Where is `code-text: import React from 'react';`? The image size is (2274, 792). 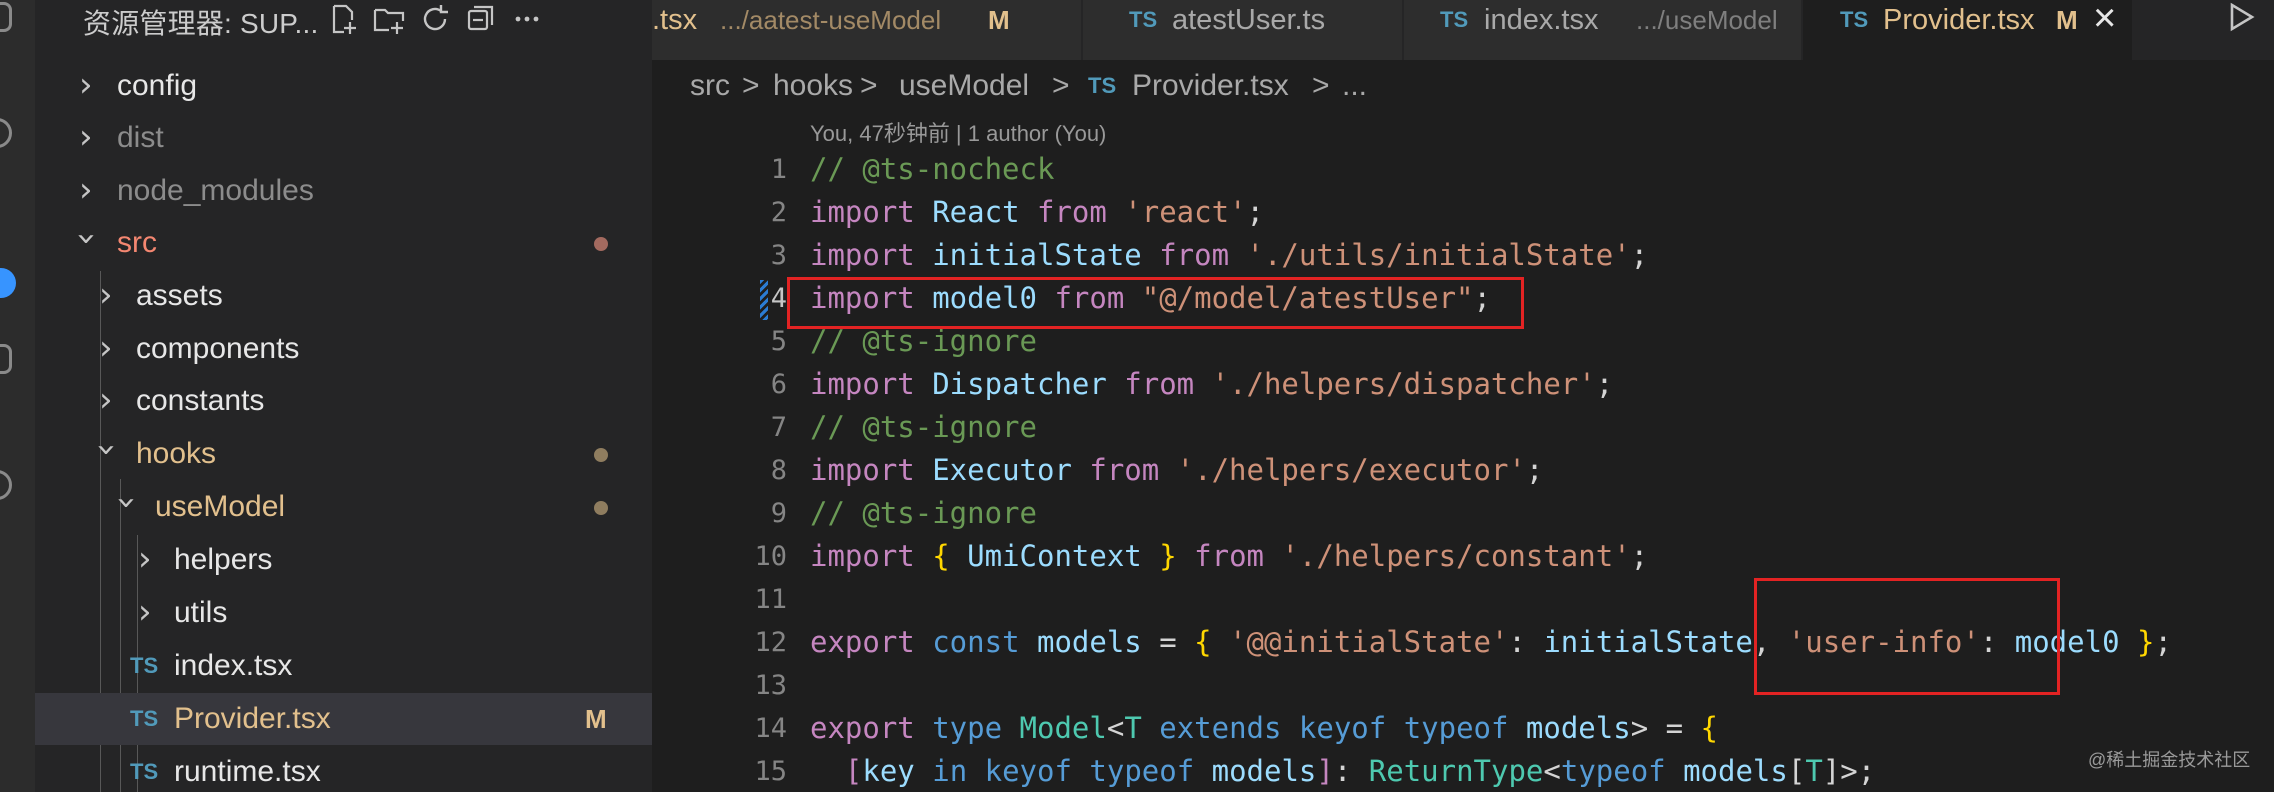
code-text: import React from 'react'; is located at coordinates (1037, 212).